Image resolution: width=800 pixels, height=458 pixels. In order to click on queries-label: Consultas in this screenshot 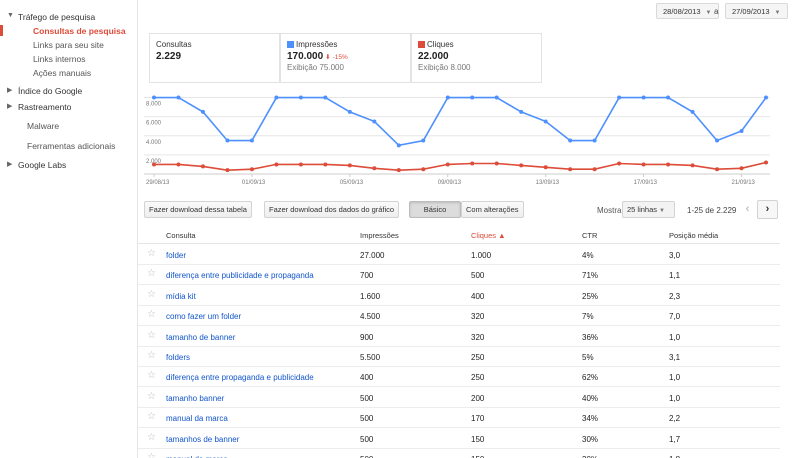, I will do `click(174, 44)`.